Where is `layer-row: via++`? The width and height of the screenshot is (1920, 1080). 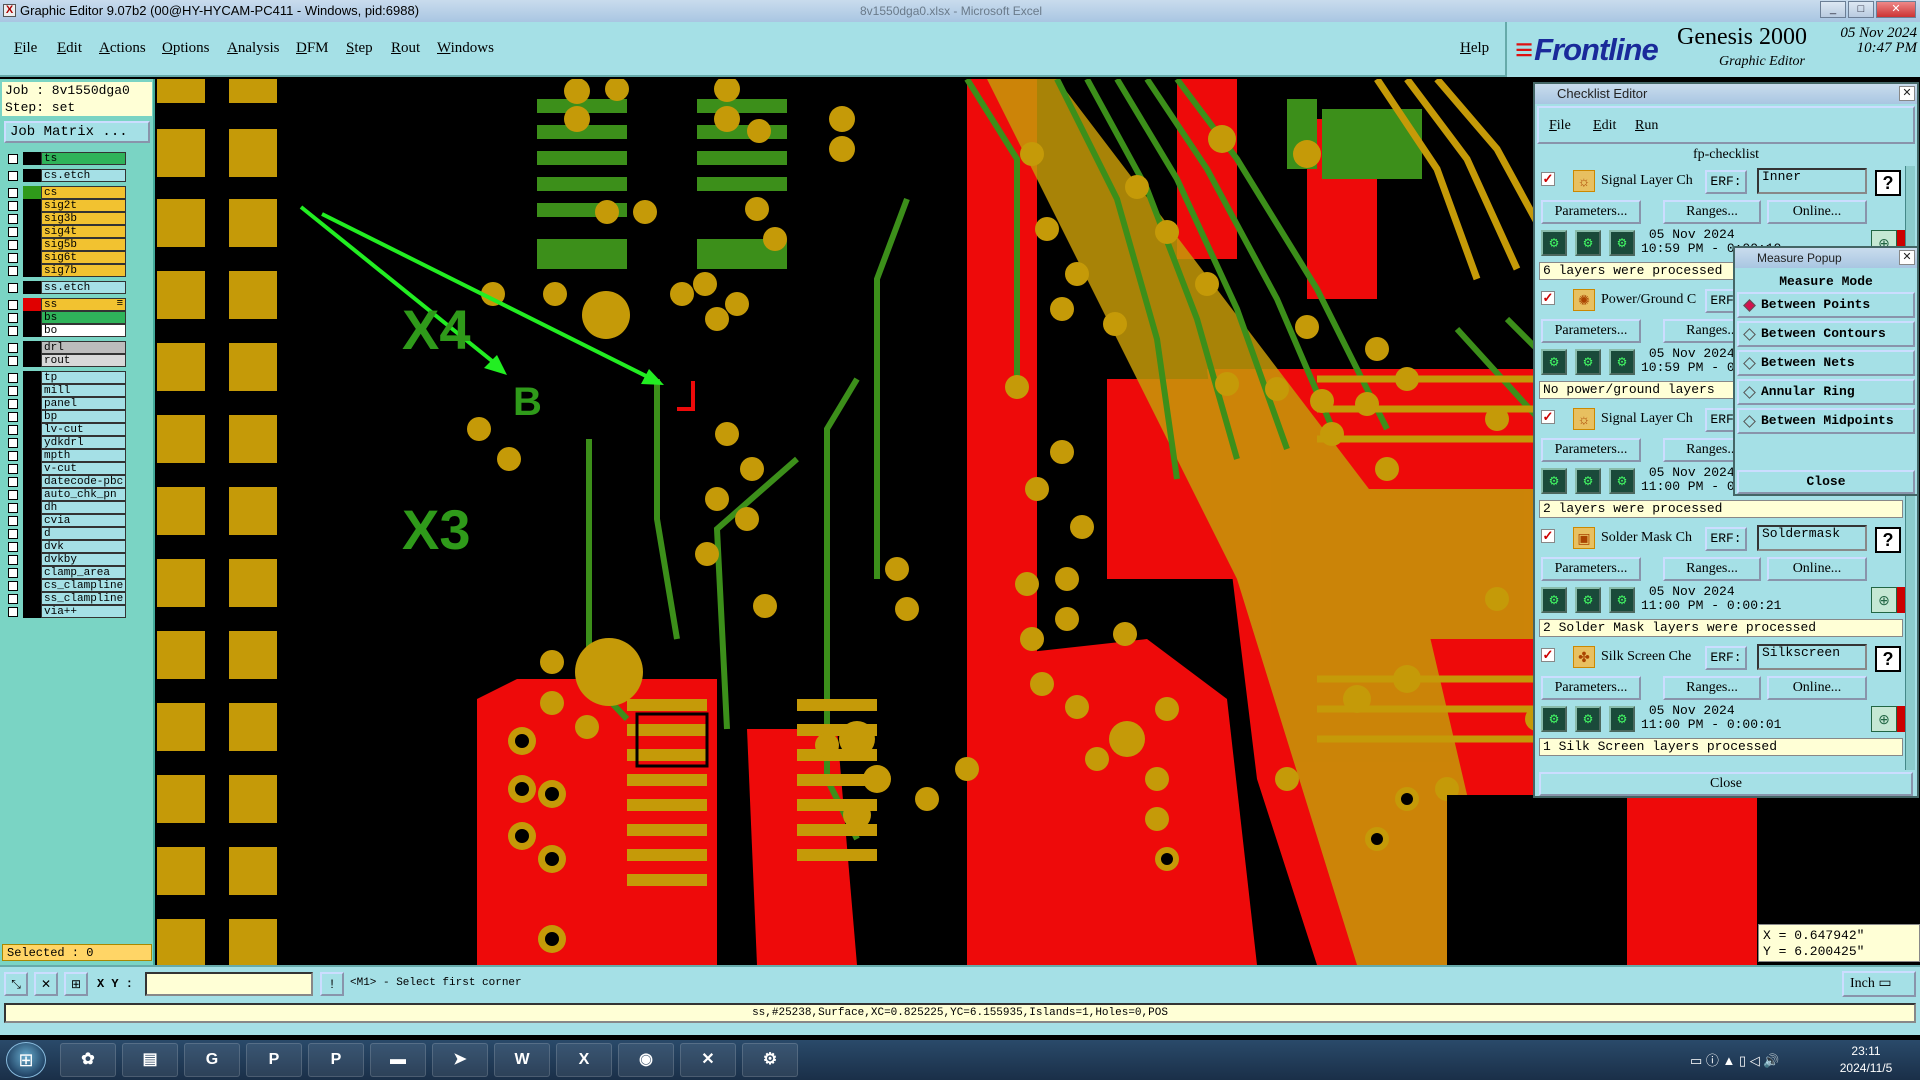 layer-row: via++ is located at coordinates (65, 611).